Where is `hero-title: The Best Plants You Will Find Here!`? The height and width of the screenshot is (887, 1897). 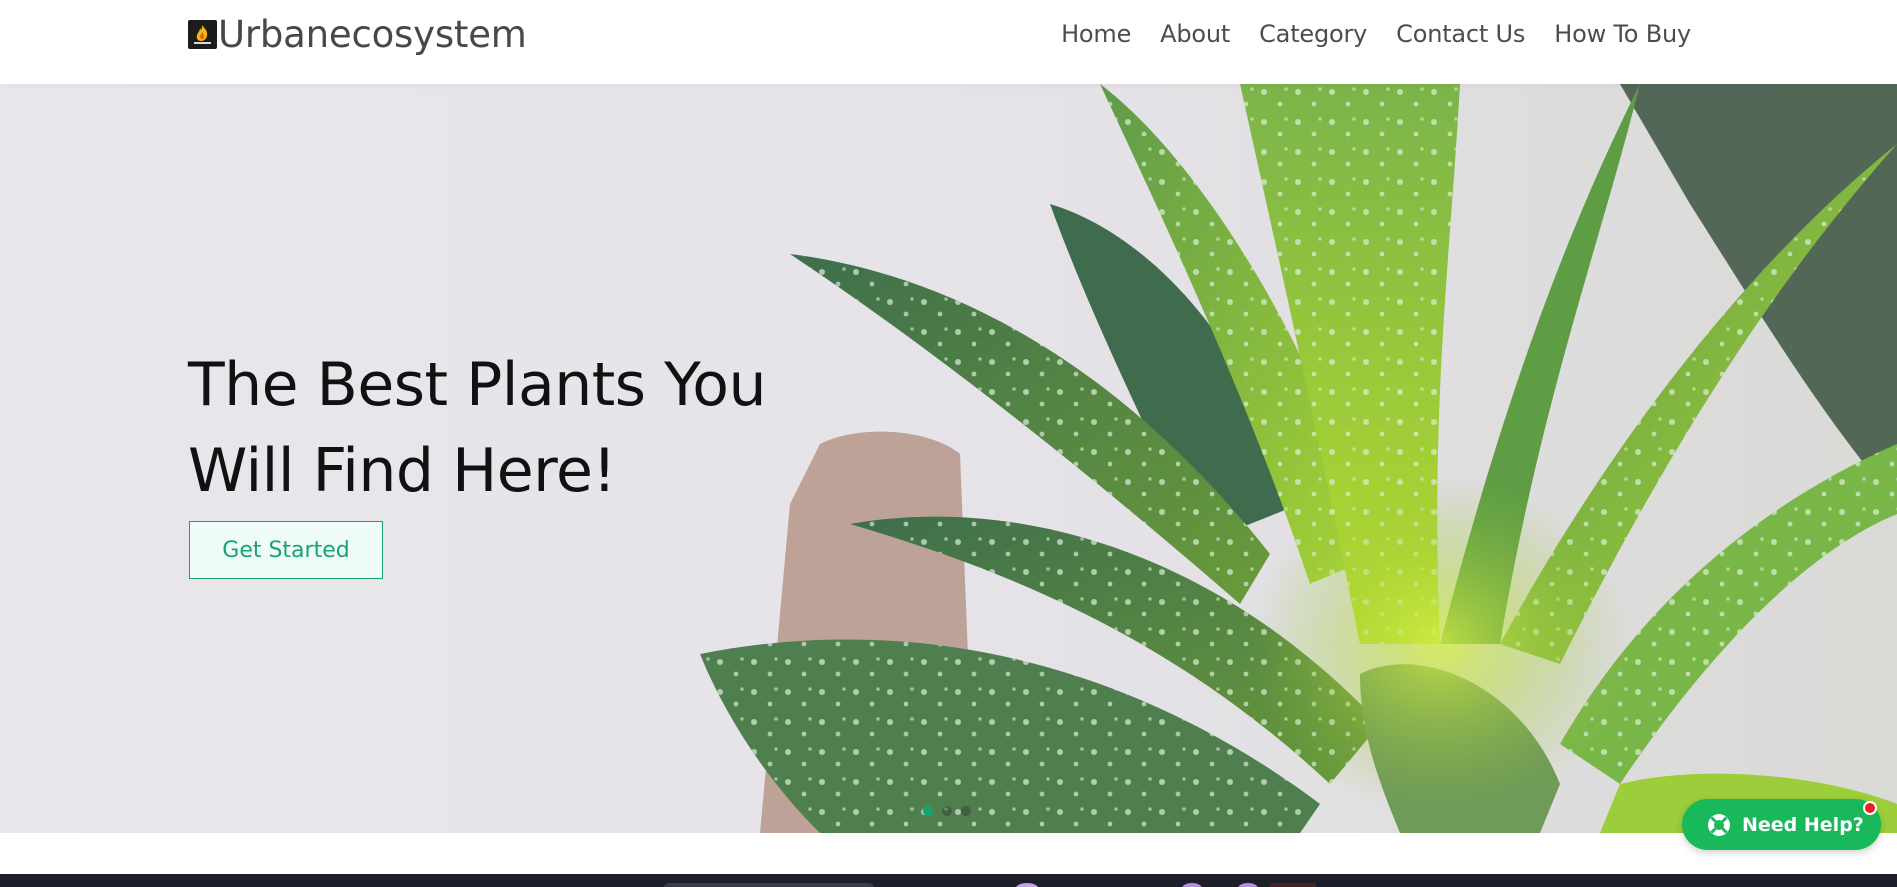
hero-title: The Best Plants You Will Find Here! is located at coordinates (508, 428).